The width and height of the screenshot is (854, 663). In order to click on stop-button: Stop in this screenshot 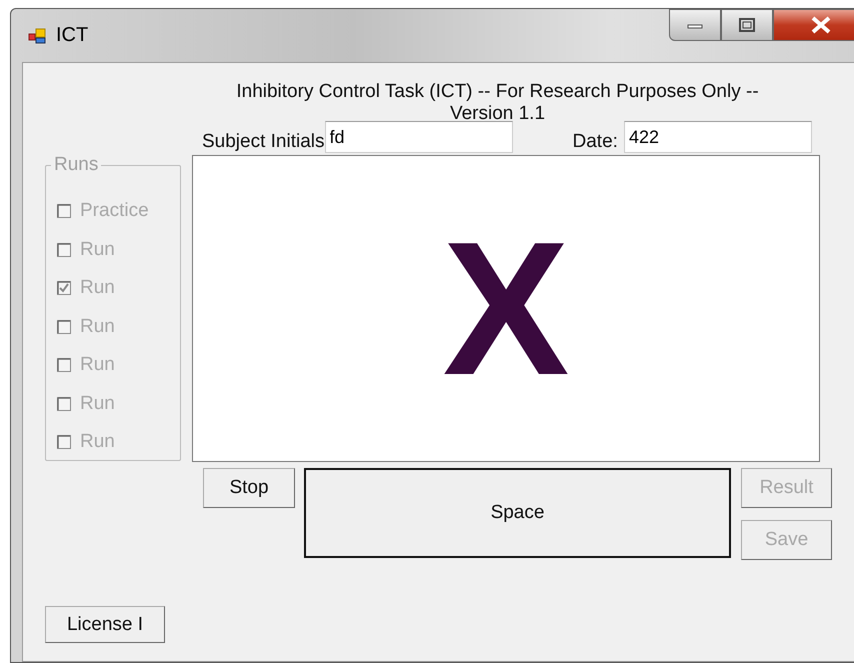, I will do `click(249, 488)`.